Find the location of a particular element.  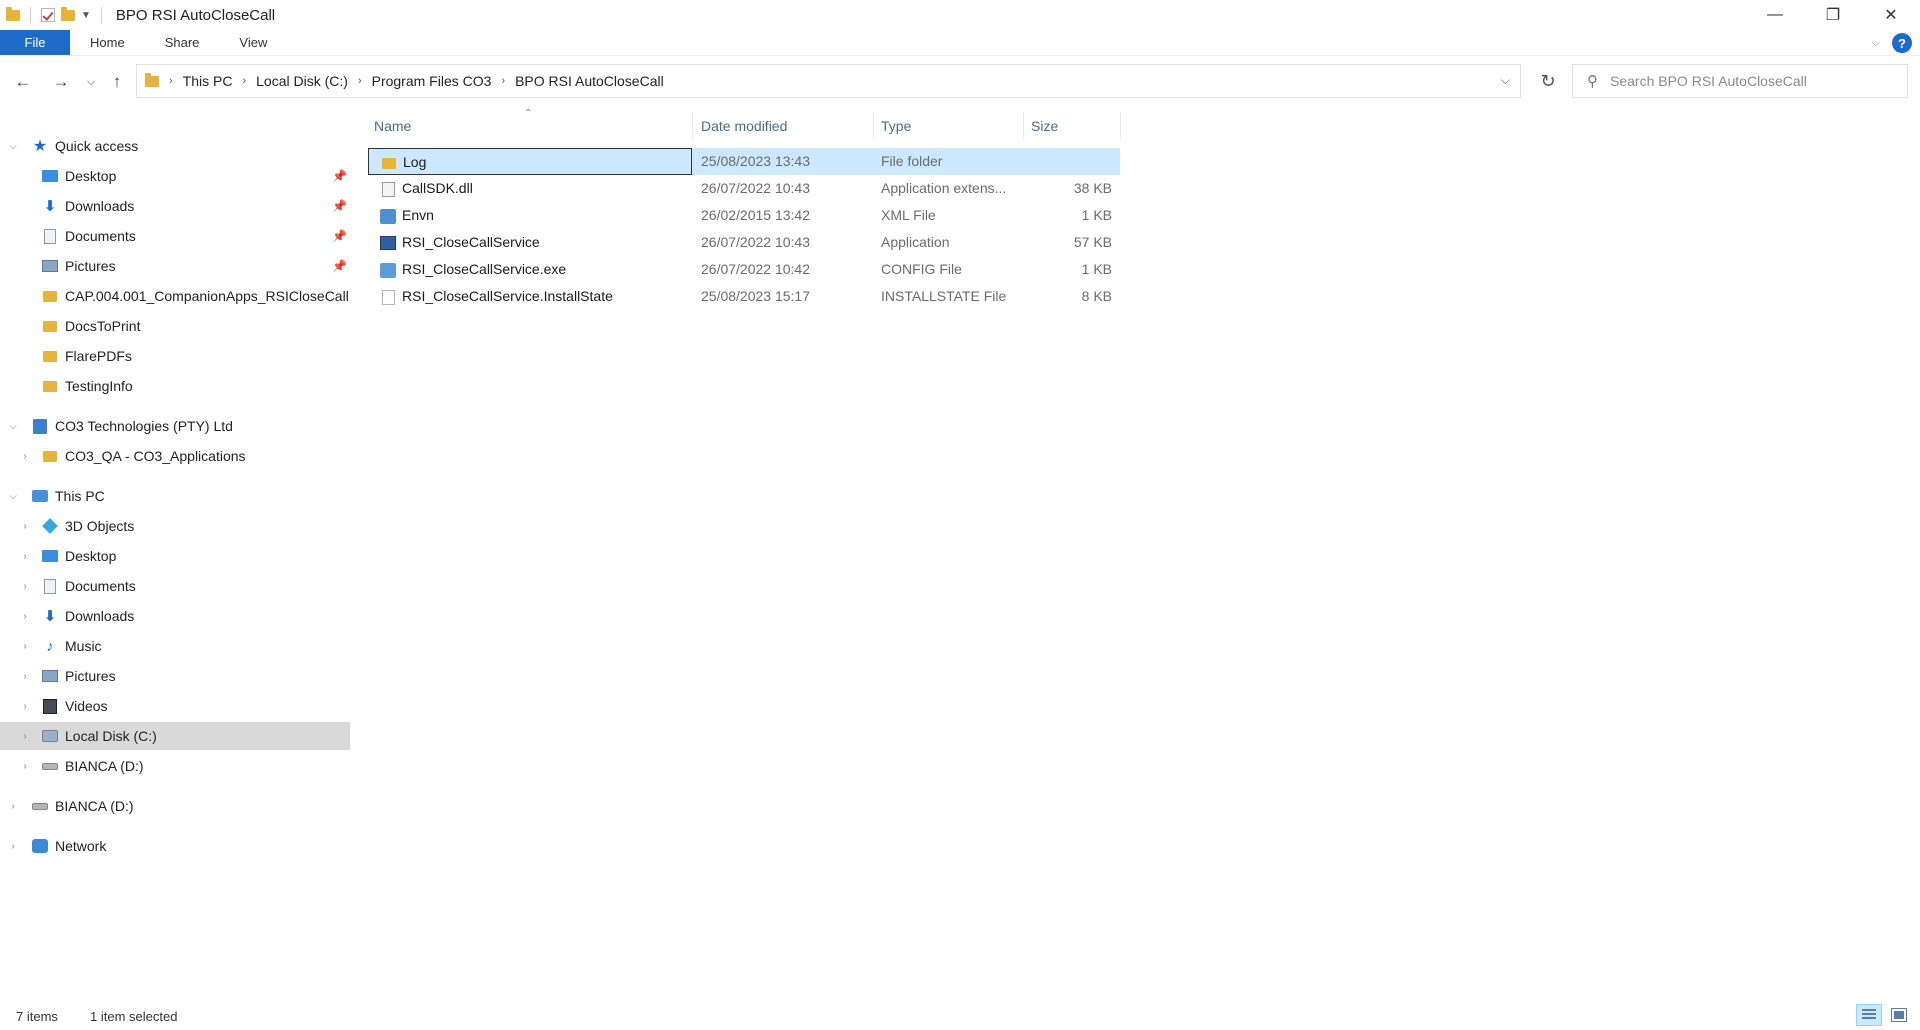

column-header-name: Name is located at coordinates (533, 126).